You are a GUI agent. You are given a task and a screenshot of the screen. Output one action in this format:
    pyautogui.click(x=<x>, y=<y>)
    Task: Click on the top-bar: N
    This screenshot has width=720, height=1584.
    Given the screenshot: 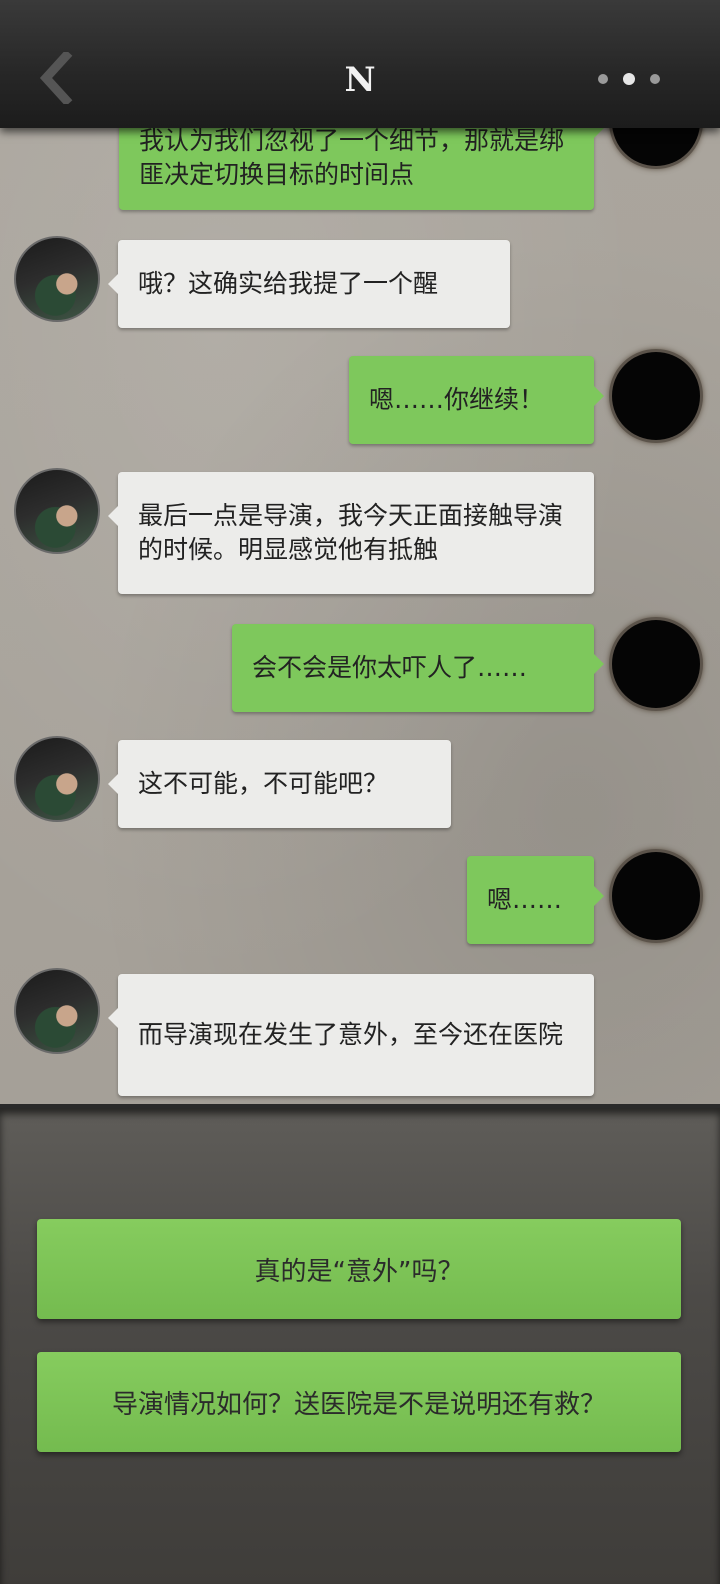 What is the action you would take?
    pyautogui.click(x=360, y=64)
    